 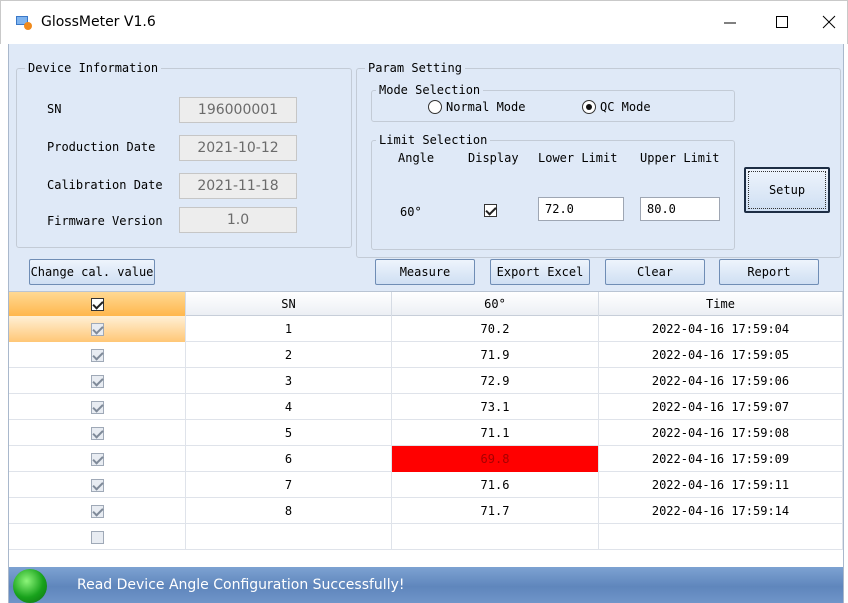 What do you see at coordinates (238, 148) in the screenshot?
I see `production-date-field: 2021-10-12` at bounding box center [238, 148].